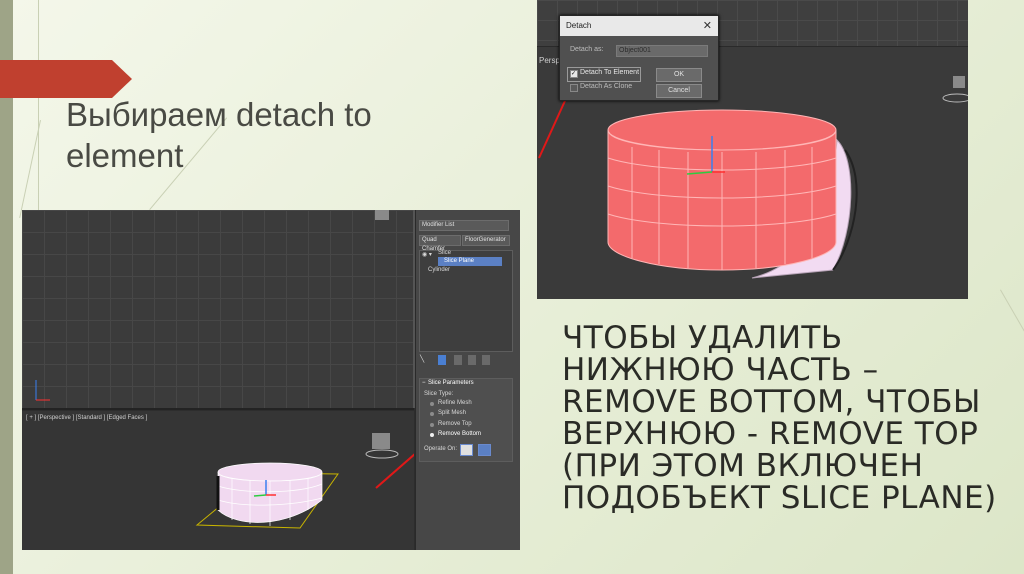 This screenshot has height=574, width=1024. Describe the element at coordinates (440, 243) in the screenshot. I see `quad-chamfer-button: Quad Chamfer` at that location.